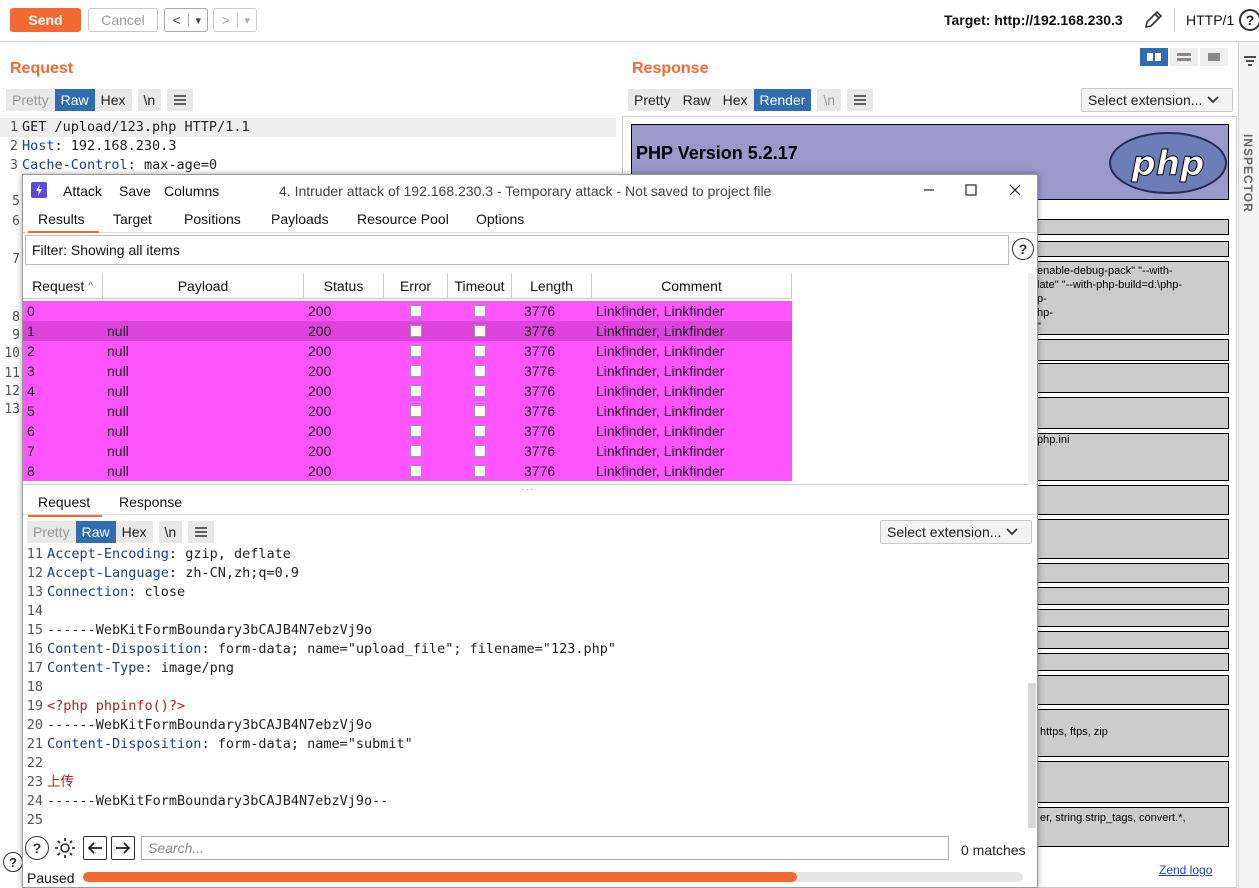 The image size is (1259, 888). What do you see at coordinates (12, 373) in the screenshot?
I see `line-number: 11` at bounding box center [12, 373].